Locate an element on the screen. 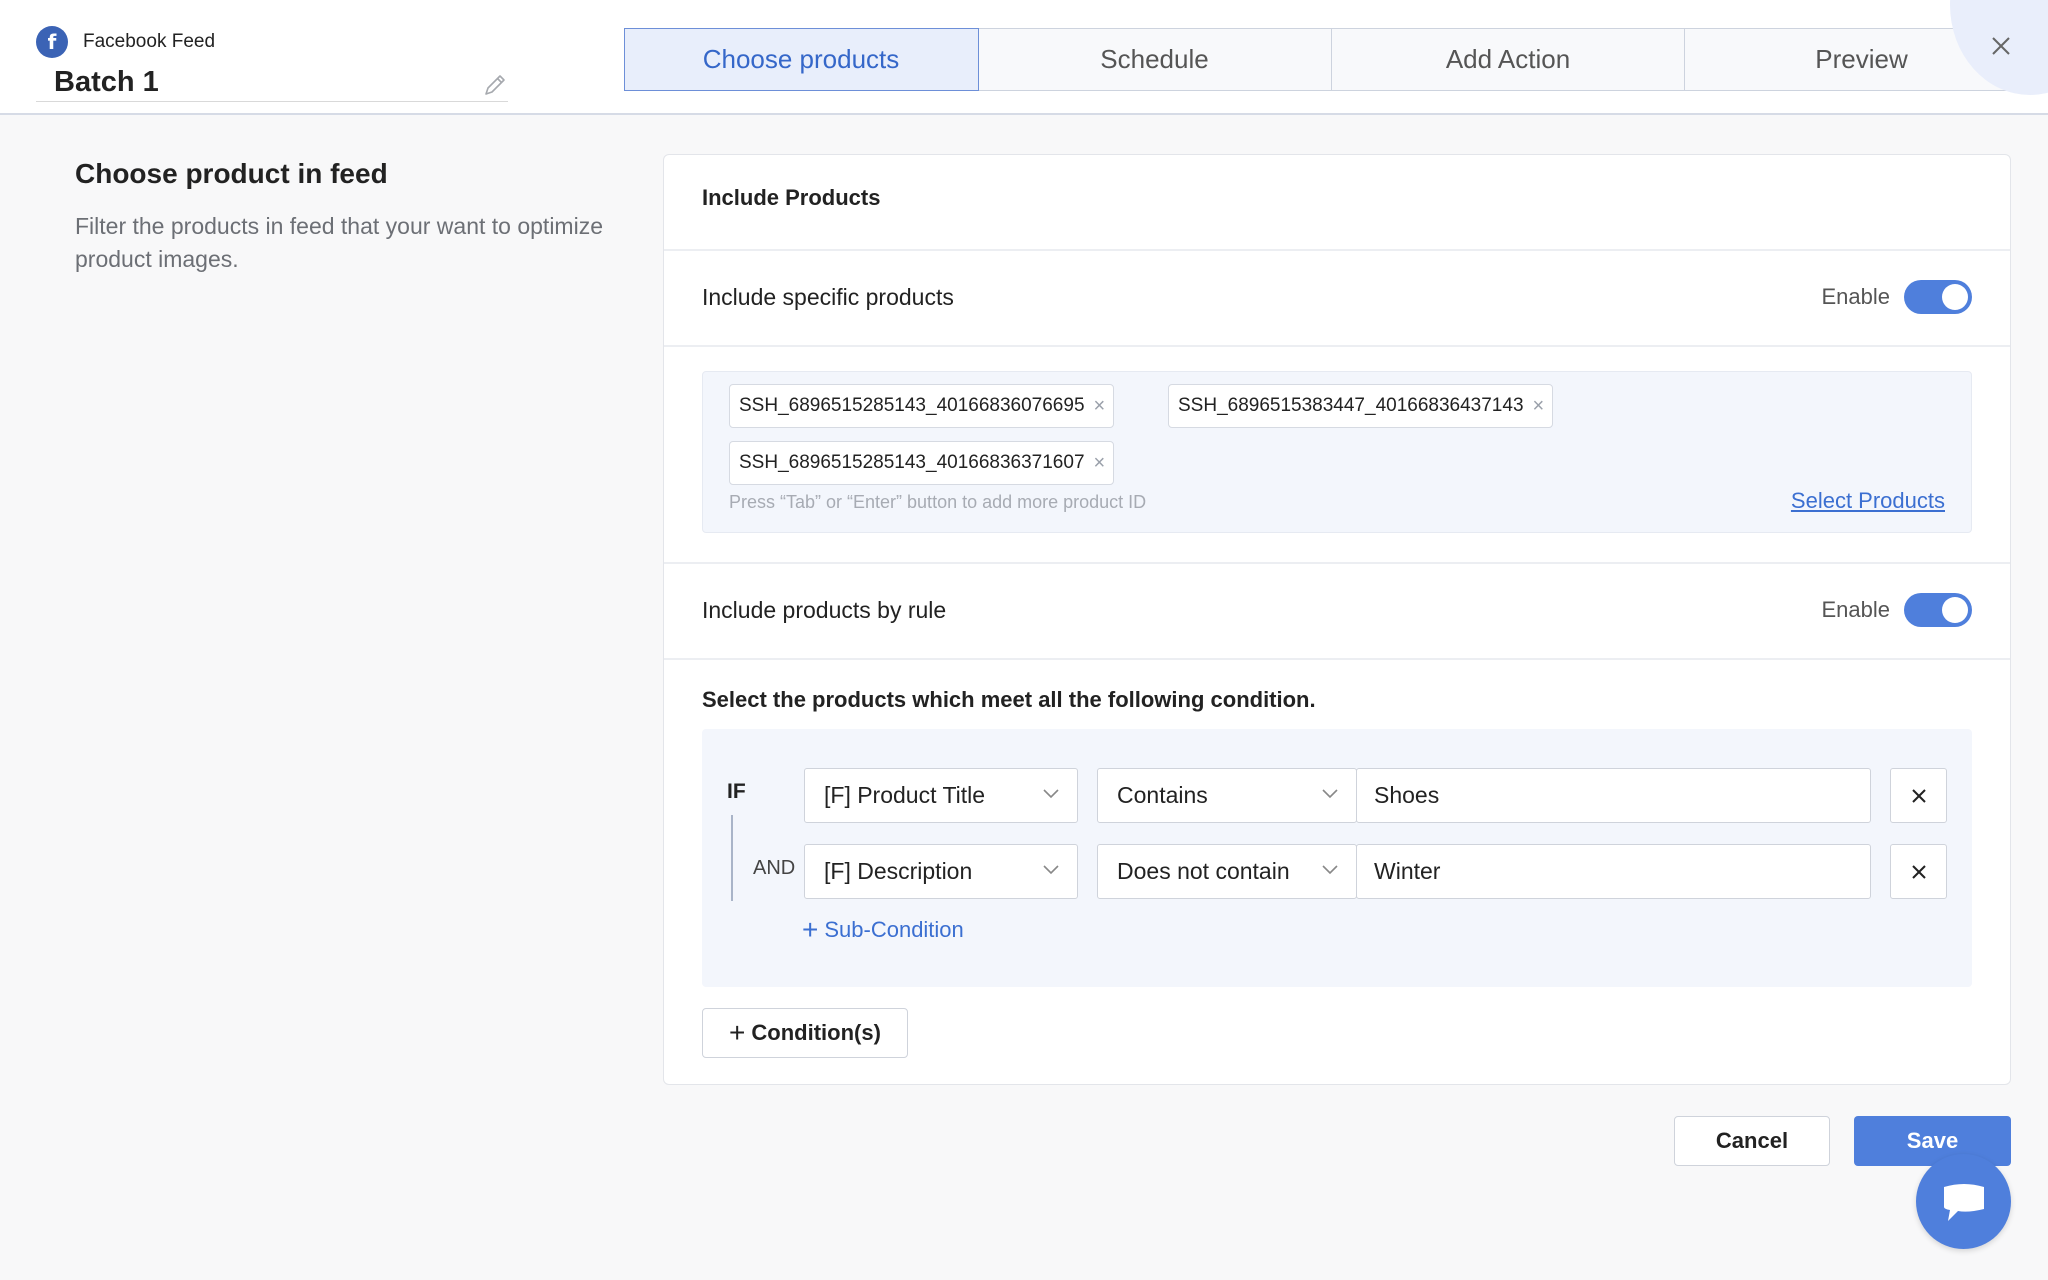  product-tag-label: SSH_6896515383447_40166836437143 is located at coordinates (1351, 405).